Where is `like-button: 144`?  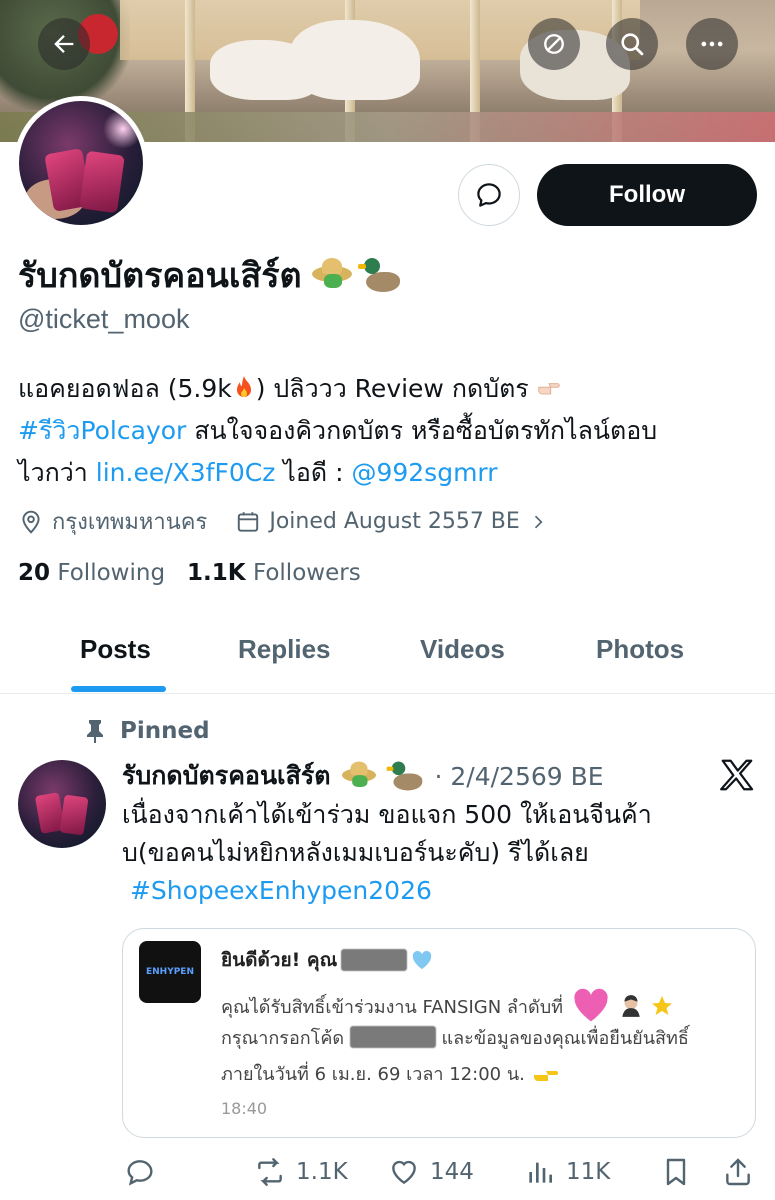
like-button: 144 is located at coordinates (431, 1172).